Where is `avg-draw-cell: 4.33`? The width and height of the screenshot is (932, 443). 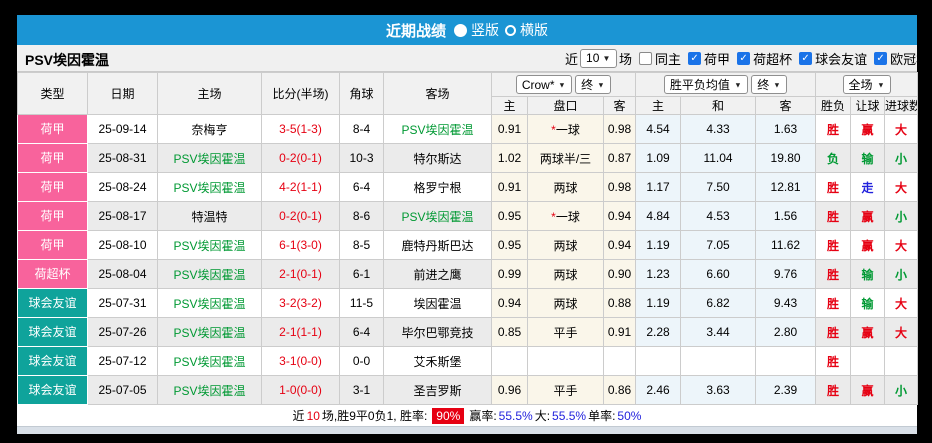 avg-draw-cell: 4.33 is located at coordinates (718, 129).